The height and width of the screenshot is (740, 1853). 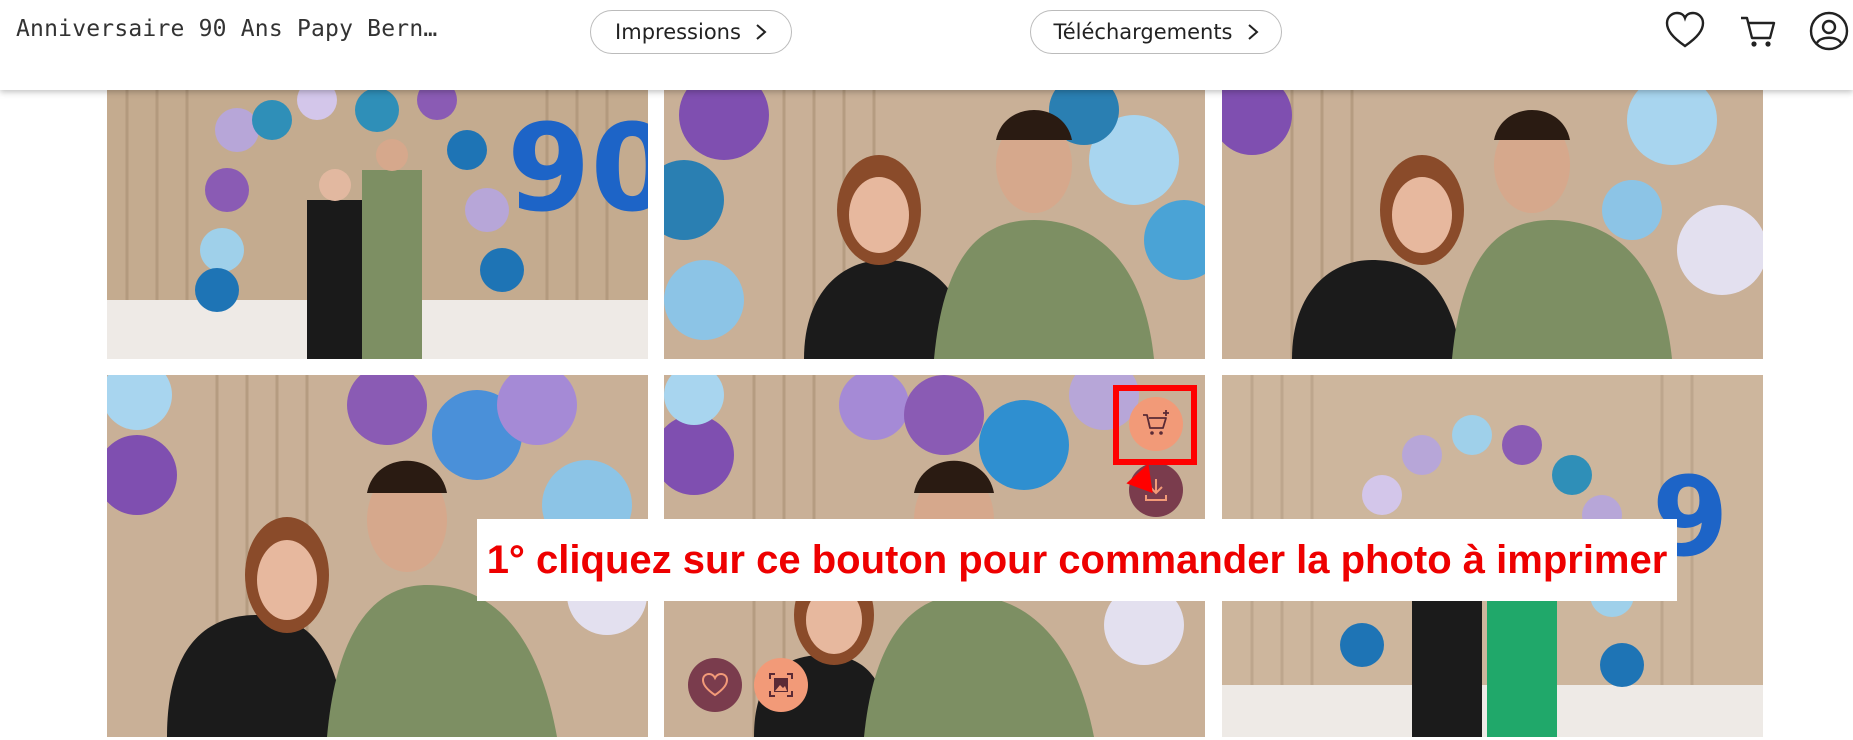 I want to click on favorites-button, so click(x=1685, y=31).